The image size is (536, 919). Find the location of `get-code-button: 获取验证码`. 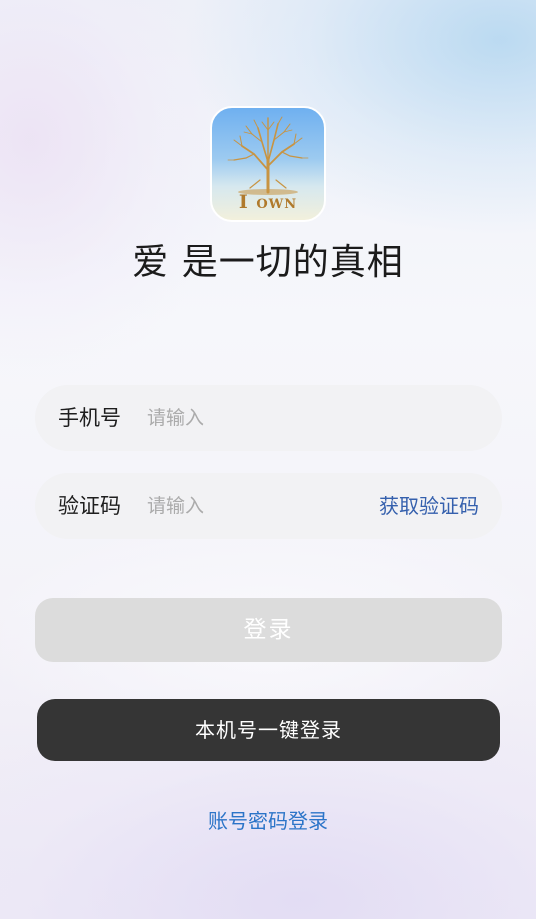

get-code-button: 获取验证码 is located at coordinates (429, 506).